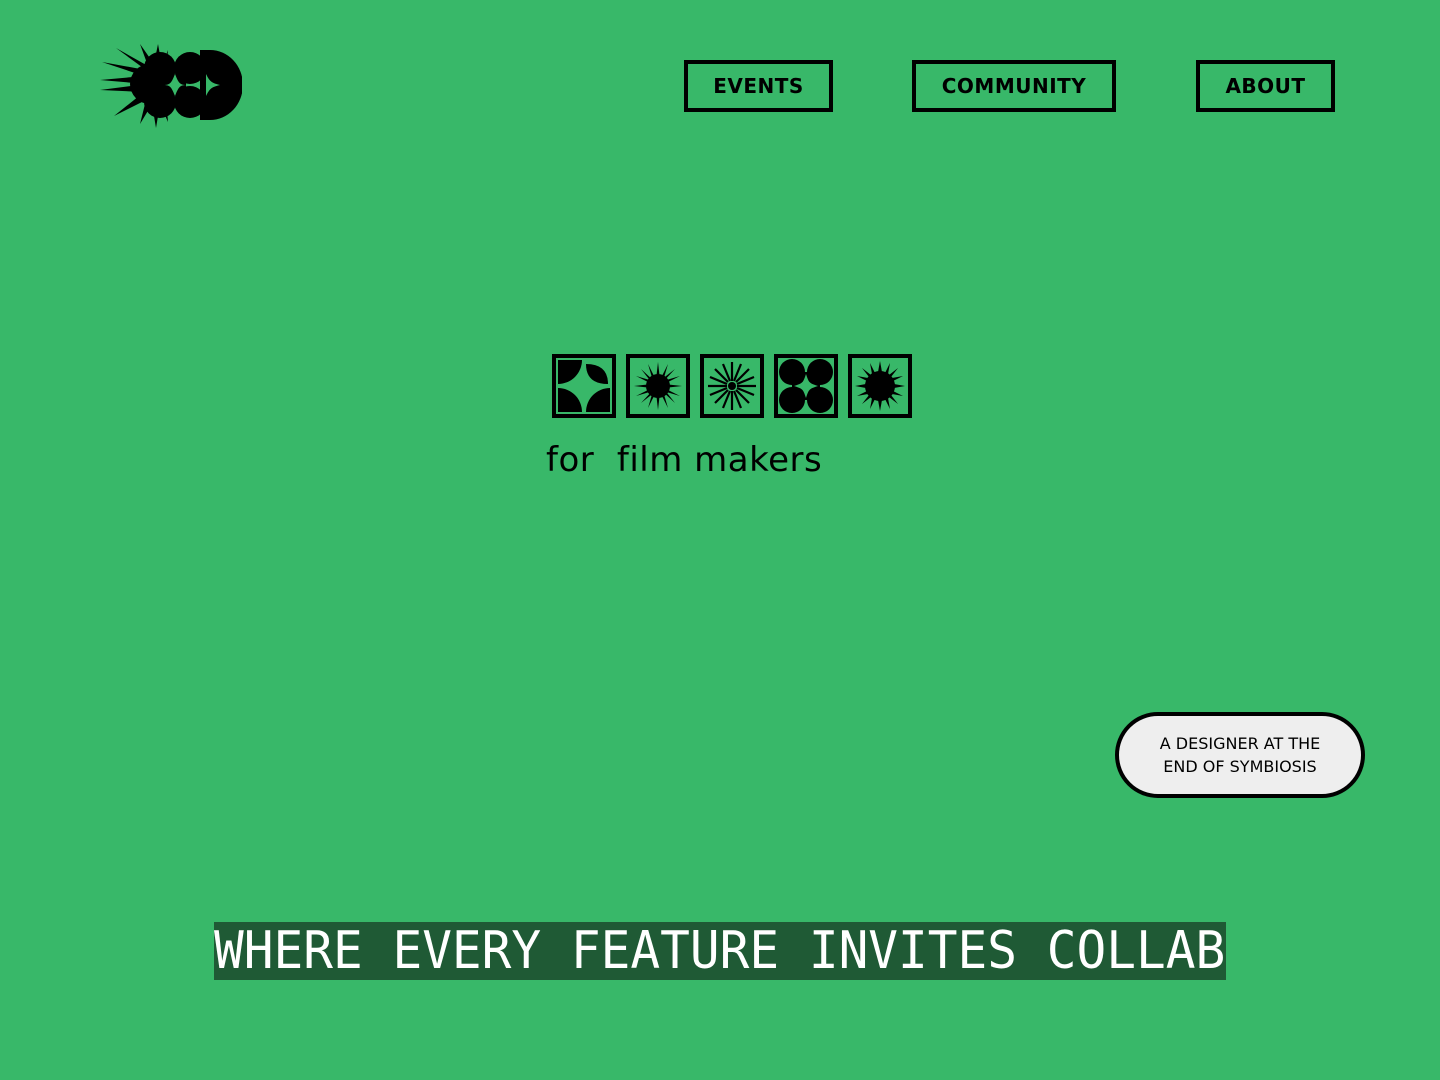  Describe the element at coordinates (1240, 743) in the screenshot. I see `pill-line-1: A DESIGNER AT THE` at that location.